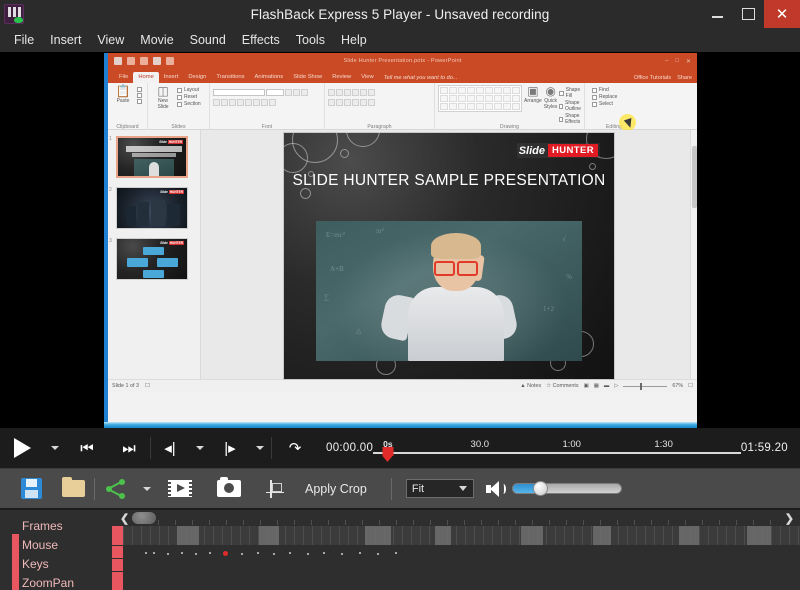 The width and height of the screenshot is (800, 590). What do you see at coordinates (275, 92) in the screenshot?
I see `font-size-input` at bounding box center [275, 92].